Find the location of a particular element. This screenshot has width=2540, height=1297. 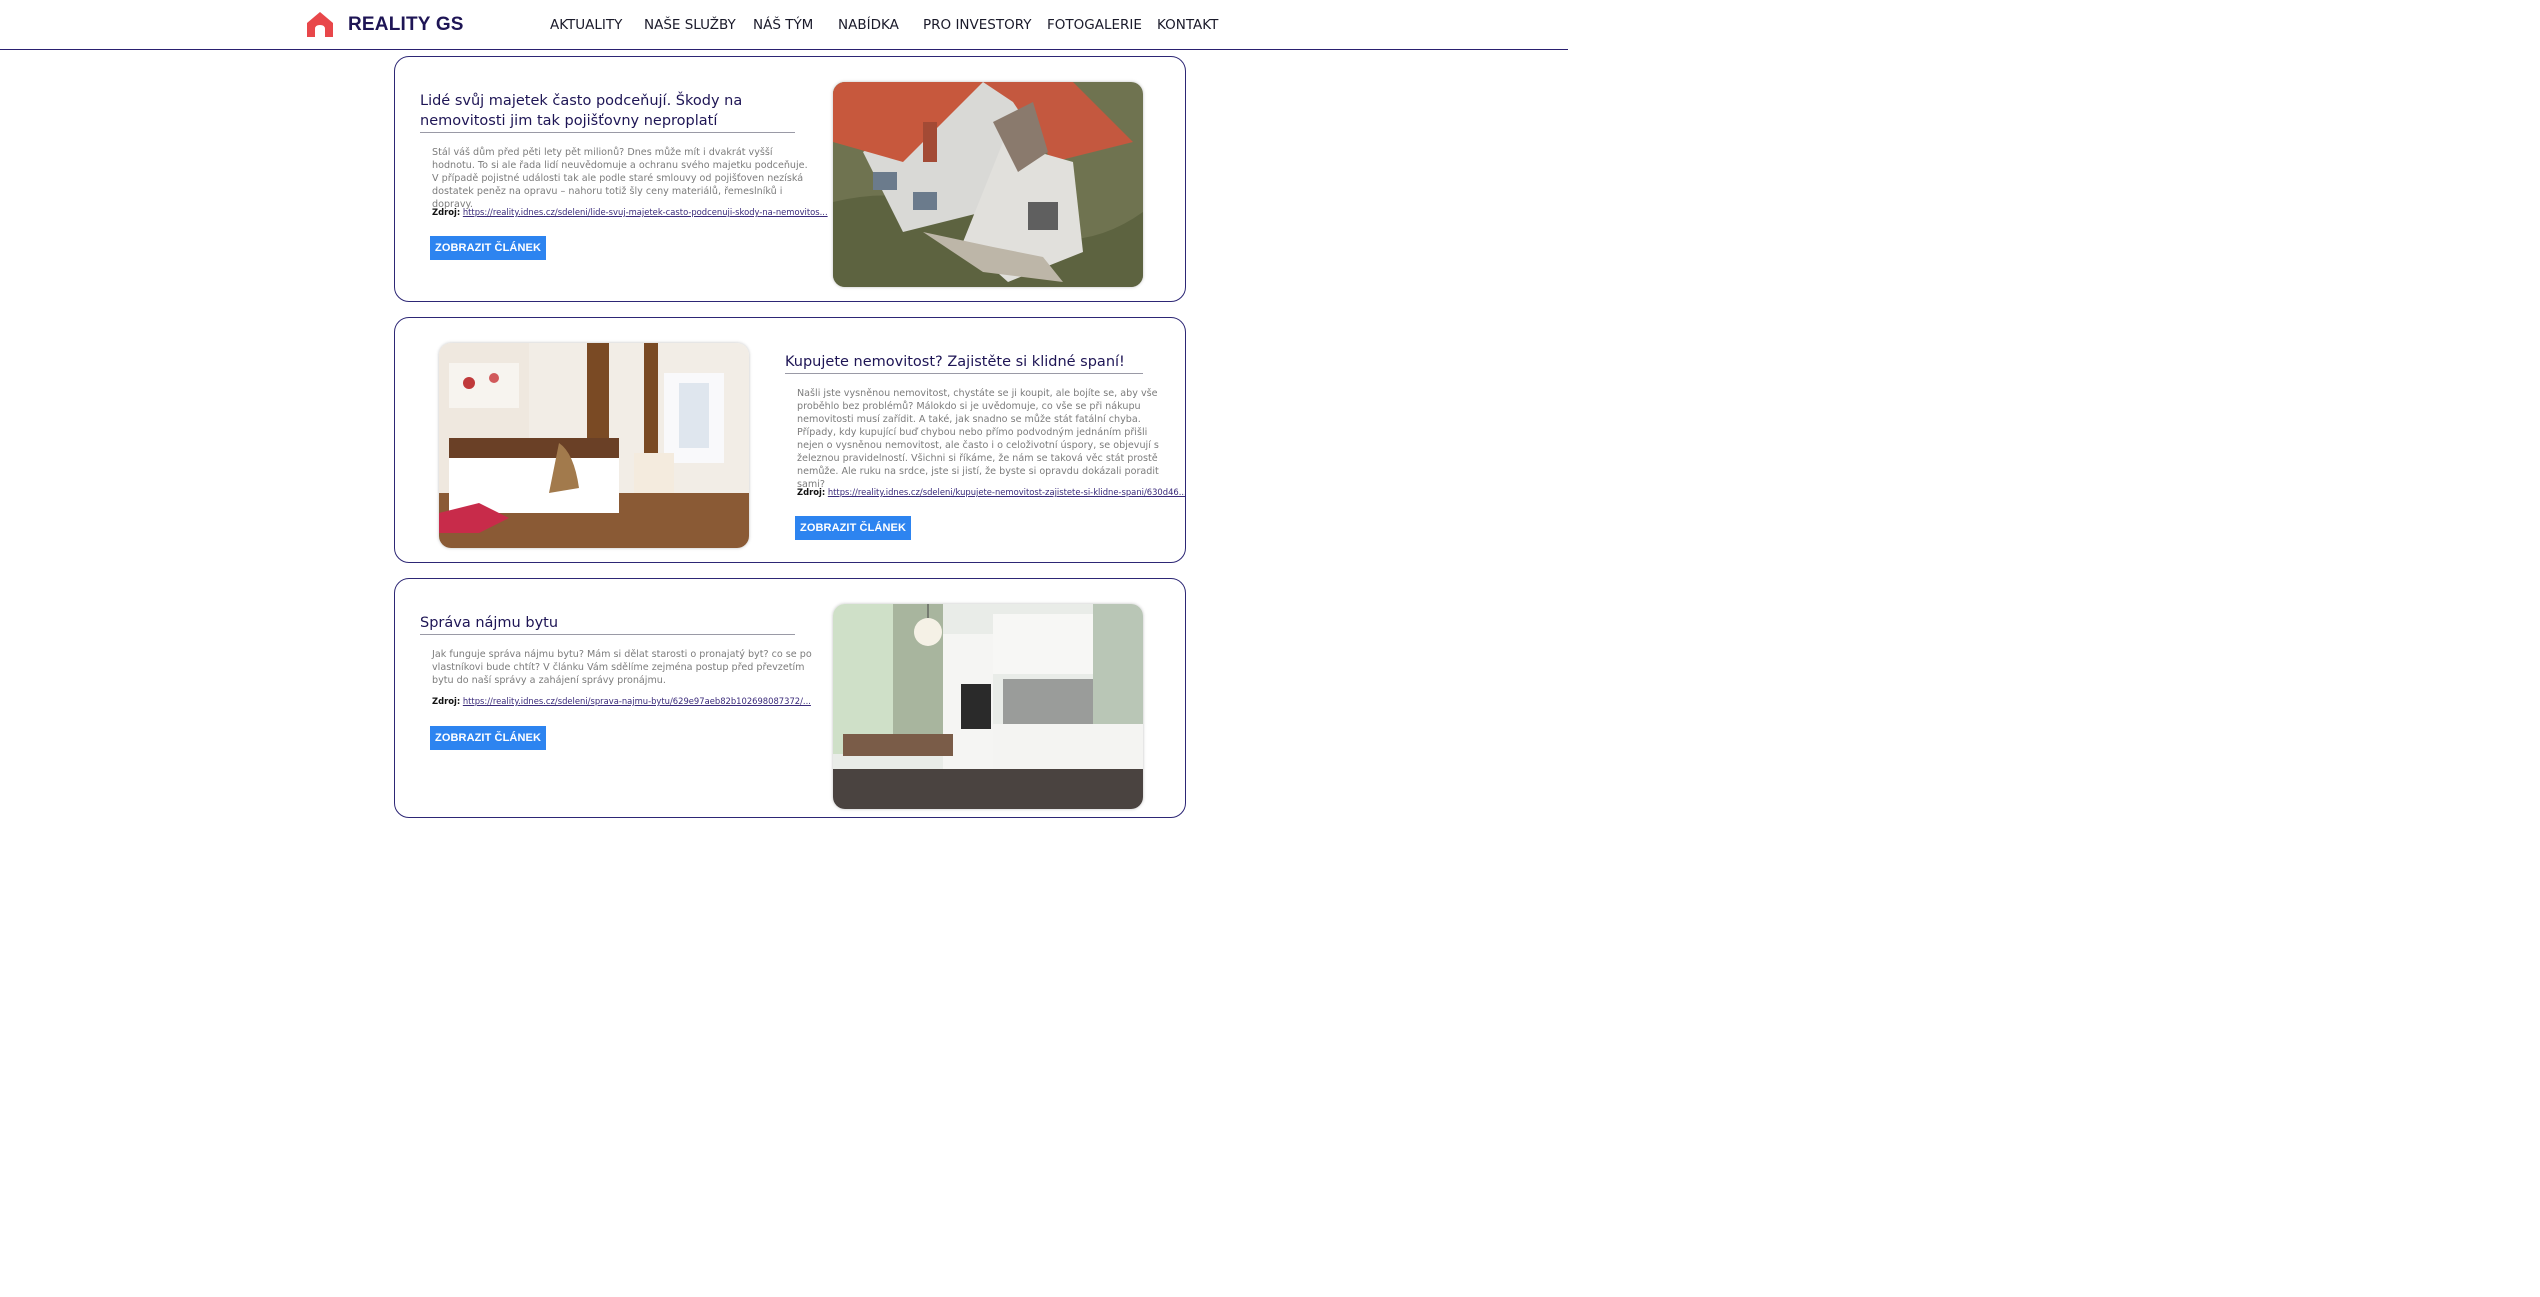

nav-fotogalerie: FOTOGALERIE is located at coordinates (1094, 25).